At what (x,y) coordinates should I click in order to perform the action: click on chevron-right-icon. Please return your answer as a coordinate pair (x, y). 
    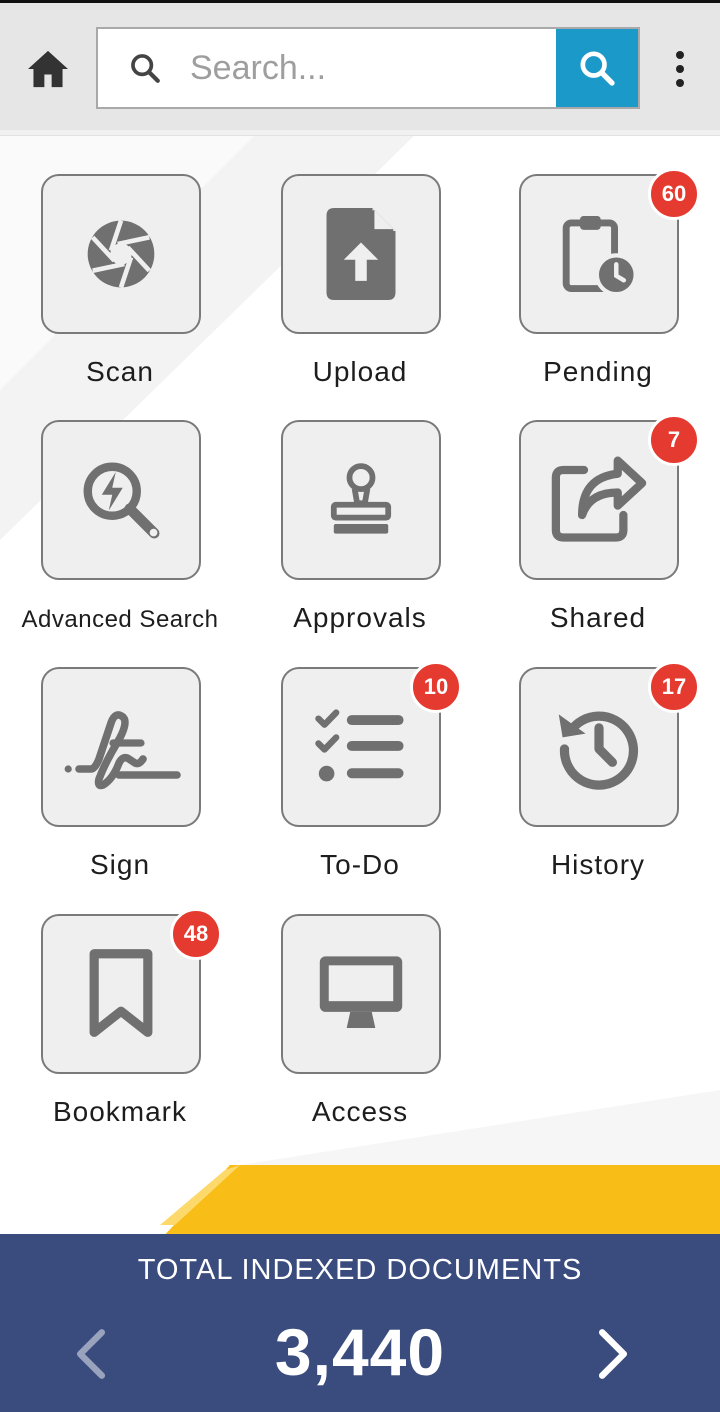
    Looking at the image, I should click on (613, 1354).